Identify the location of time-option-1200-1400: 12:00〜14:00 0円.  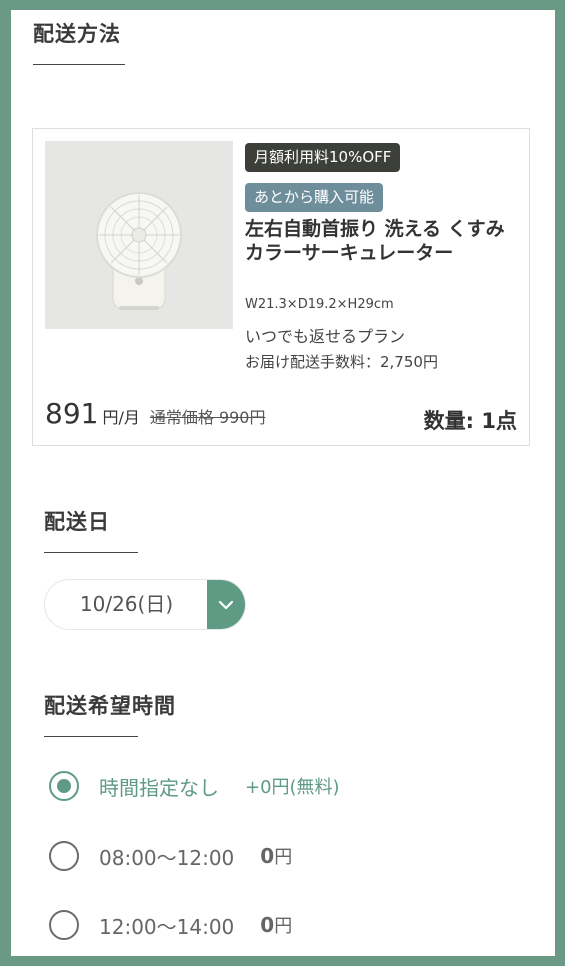
(170, 925).